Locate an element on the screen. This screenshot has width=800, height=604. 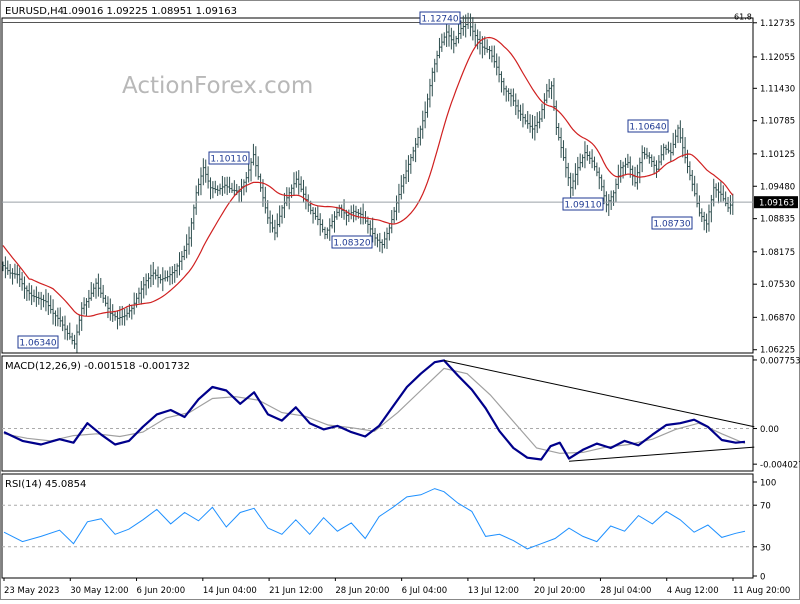
price-label: 1.10110 is located at coordinates (229, 158).